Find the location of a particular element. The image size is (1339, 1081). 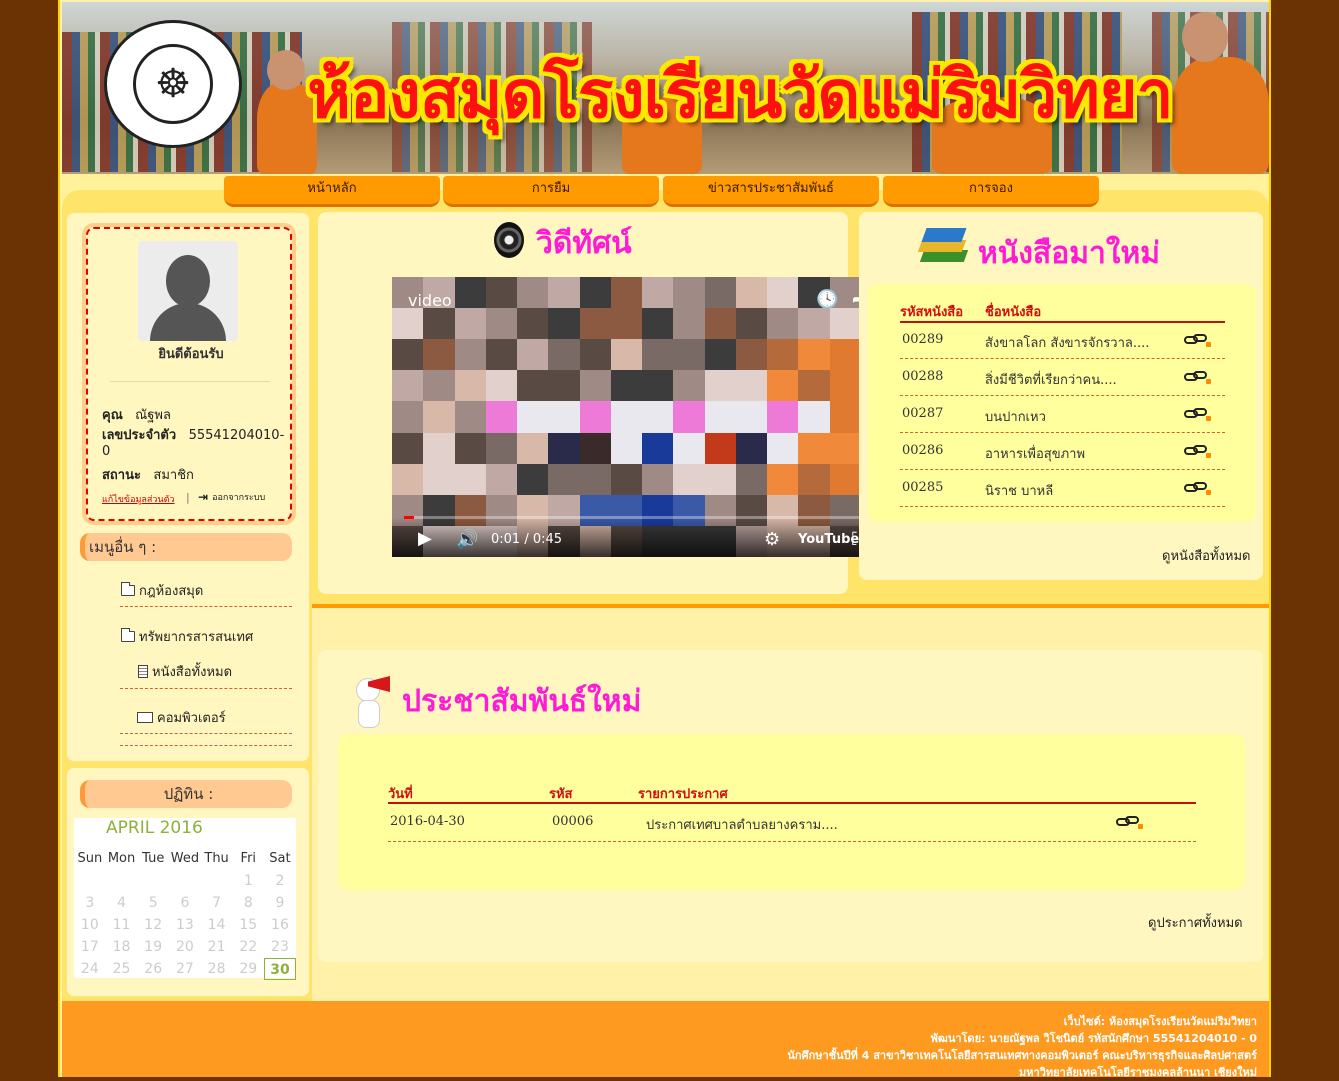

welcome-text: ยินดีต้อนรับ is located at coordinates (191, 354).